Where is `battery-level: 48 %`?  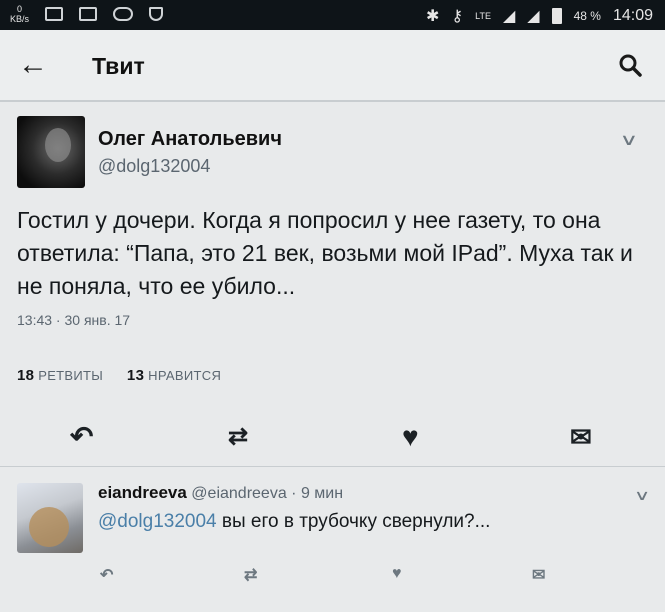 battery-level: 48 % is located at coordinates (587, 16).